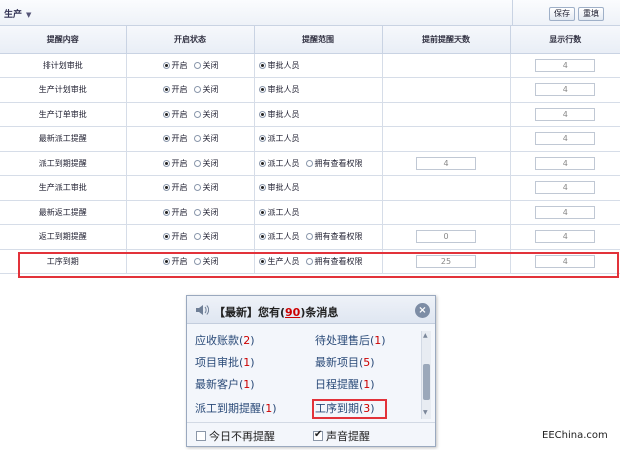  I want to click on status-on-label: 开启, so click(179, 65).